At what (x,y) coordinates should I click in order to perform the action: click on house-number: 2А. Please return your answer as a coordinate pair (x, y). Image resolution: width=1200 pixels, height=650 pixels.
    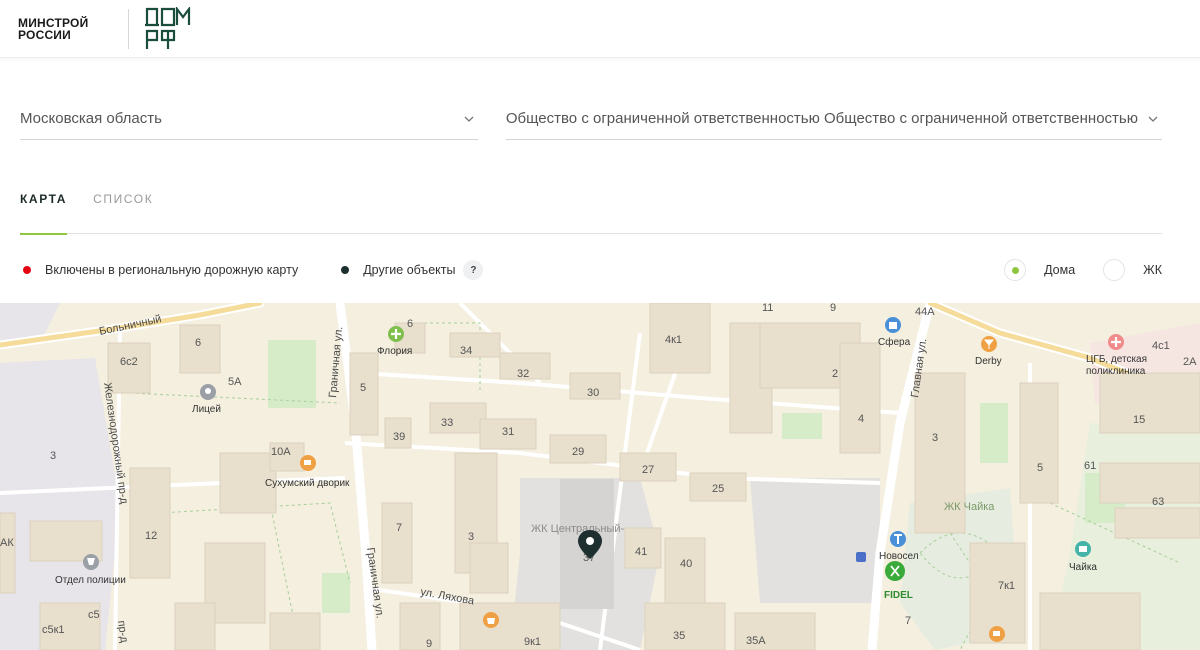
    Looking at the image, I should click on (1190, 362).